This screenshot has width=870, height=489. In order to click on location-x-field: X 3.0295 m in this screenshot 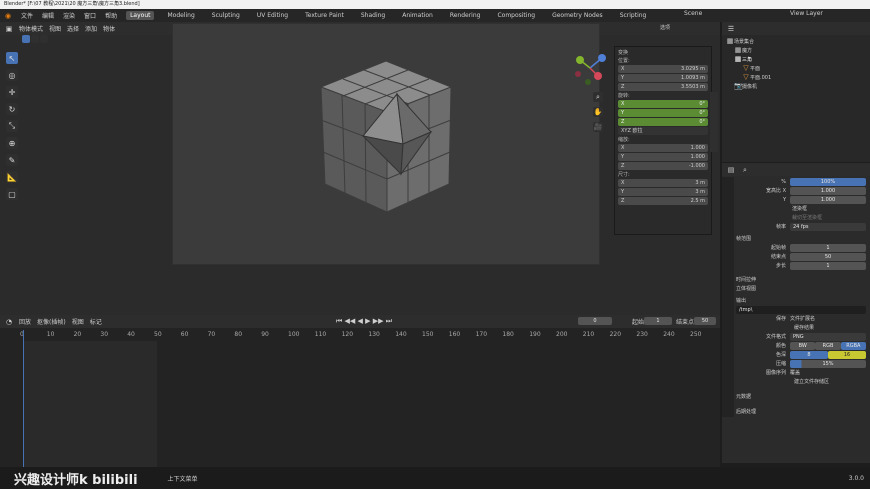, I will do `click(663, 69)`.